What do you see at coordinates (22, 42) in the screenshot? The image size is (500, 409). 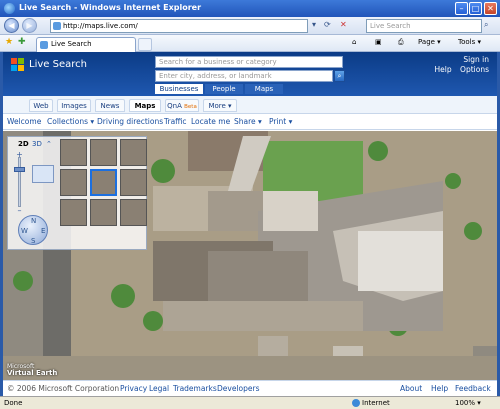 I see `add-favorites-icon: ✚` at bounding box center [22, 42].